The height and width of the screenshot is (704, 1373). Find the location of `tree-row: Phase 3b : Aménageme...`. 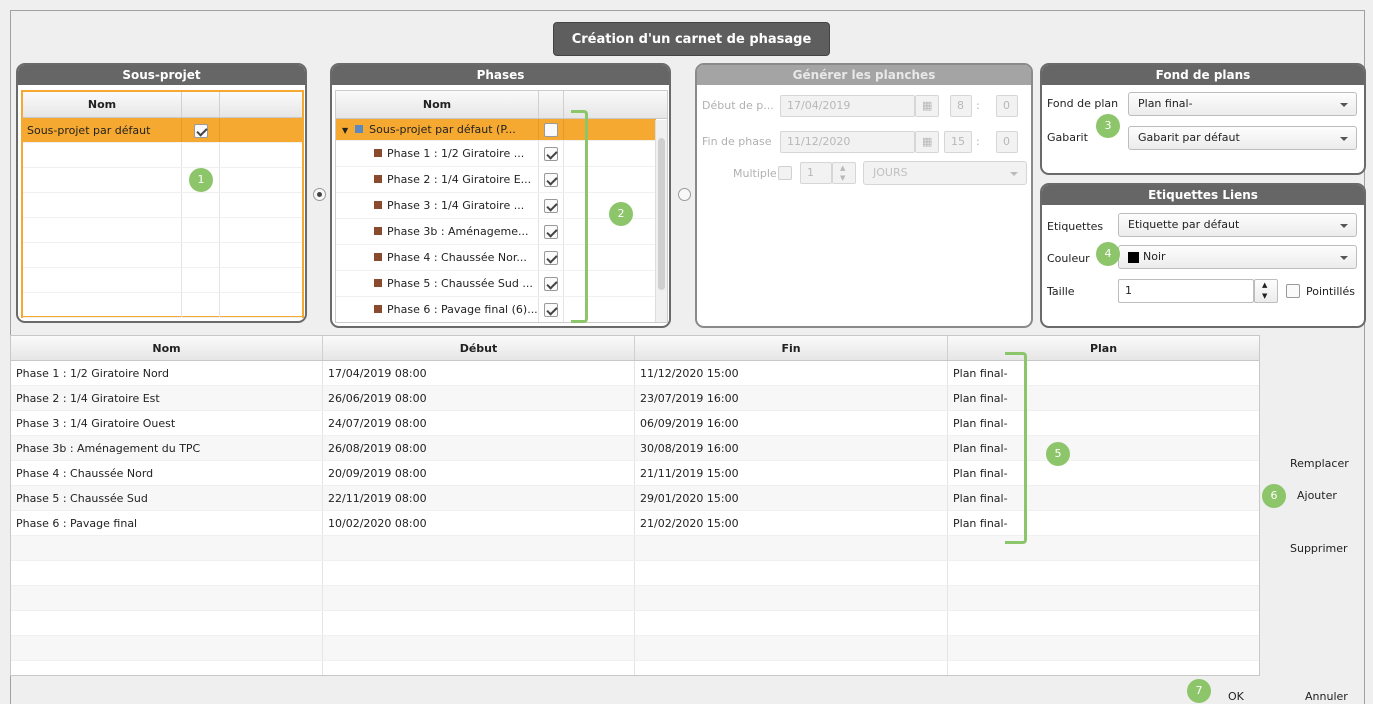

tree-row: Phase 3b : Aménageme... is located at coordinates (496, 232).